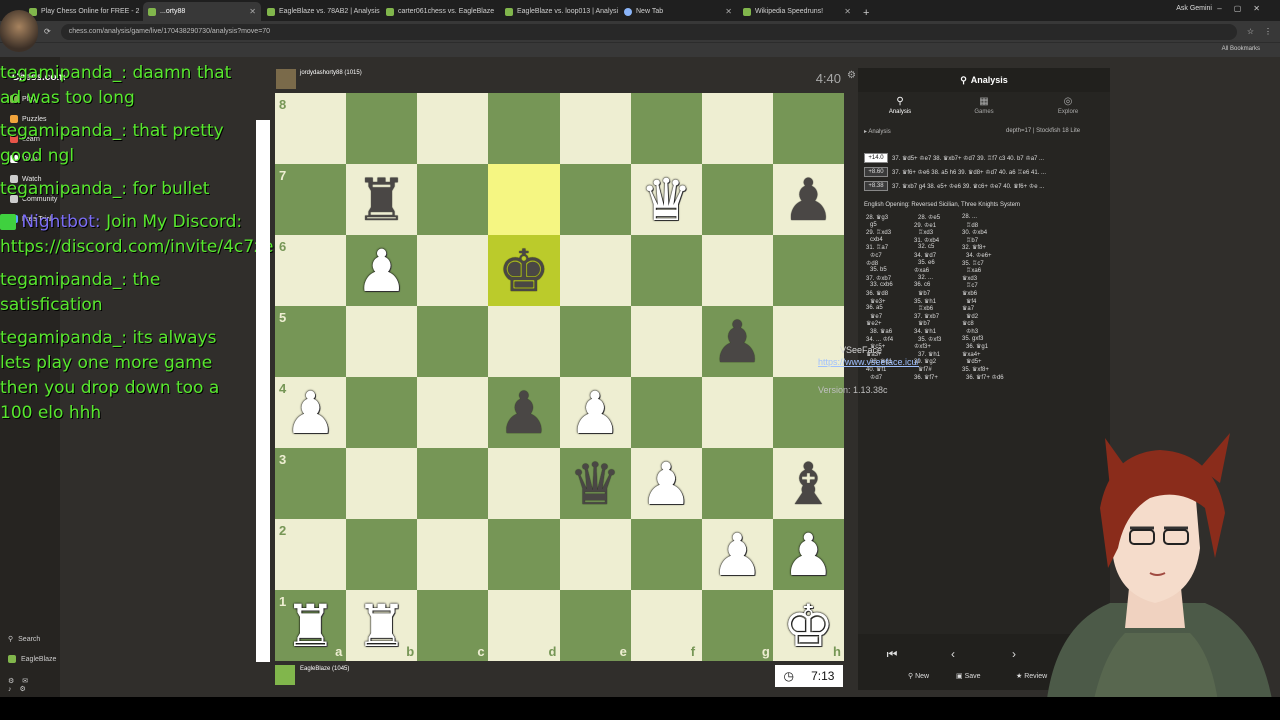 The image size is (1280, 720). Describe the element at coordinates (874, 308) in the screenshot. I see `move-entry: 36. a5` at that location.